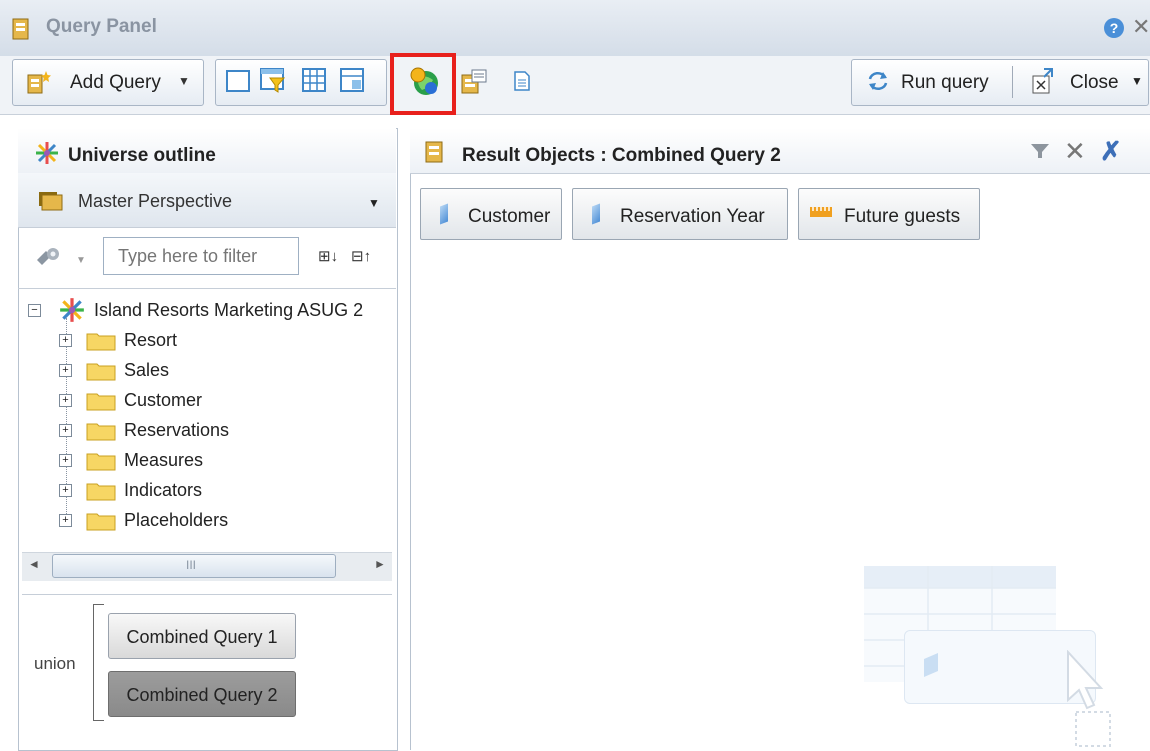 This screenshot has width=1150, height=751. I want to click on tree-root-label: Island Resorts Marketing ASUG 2, so click(244, 310).